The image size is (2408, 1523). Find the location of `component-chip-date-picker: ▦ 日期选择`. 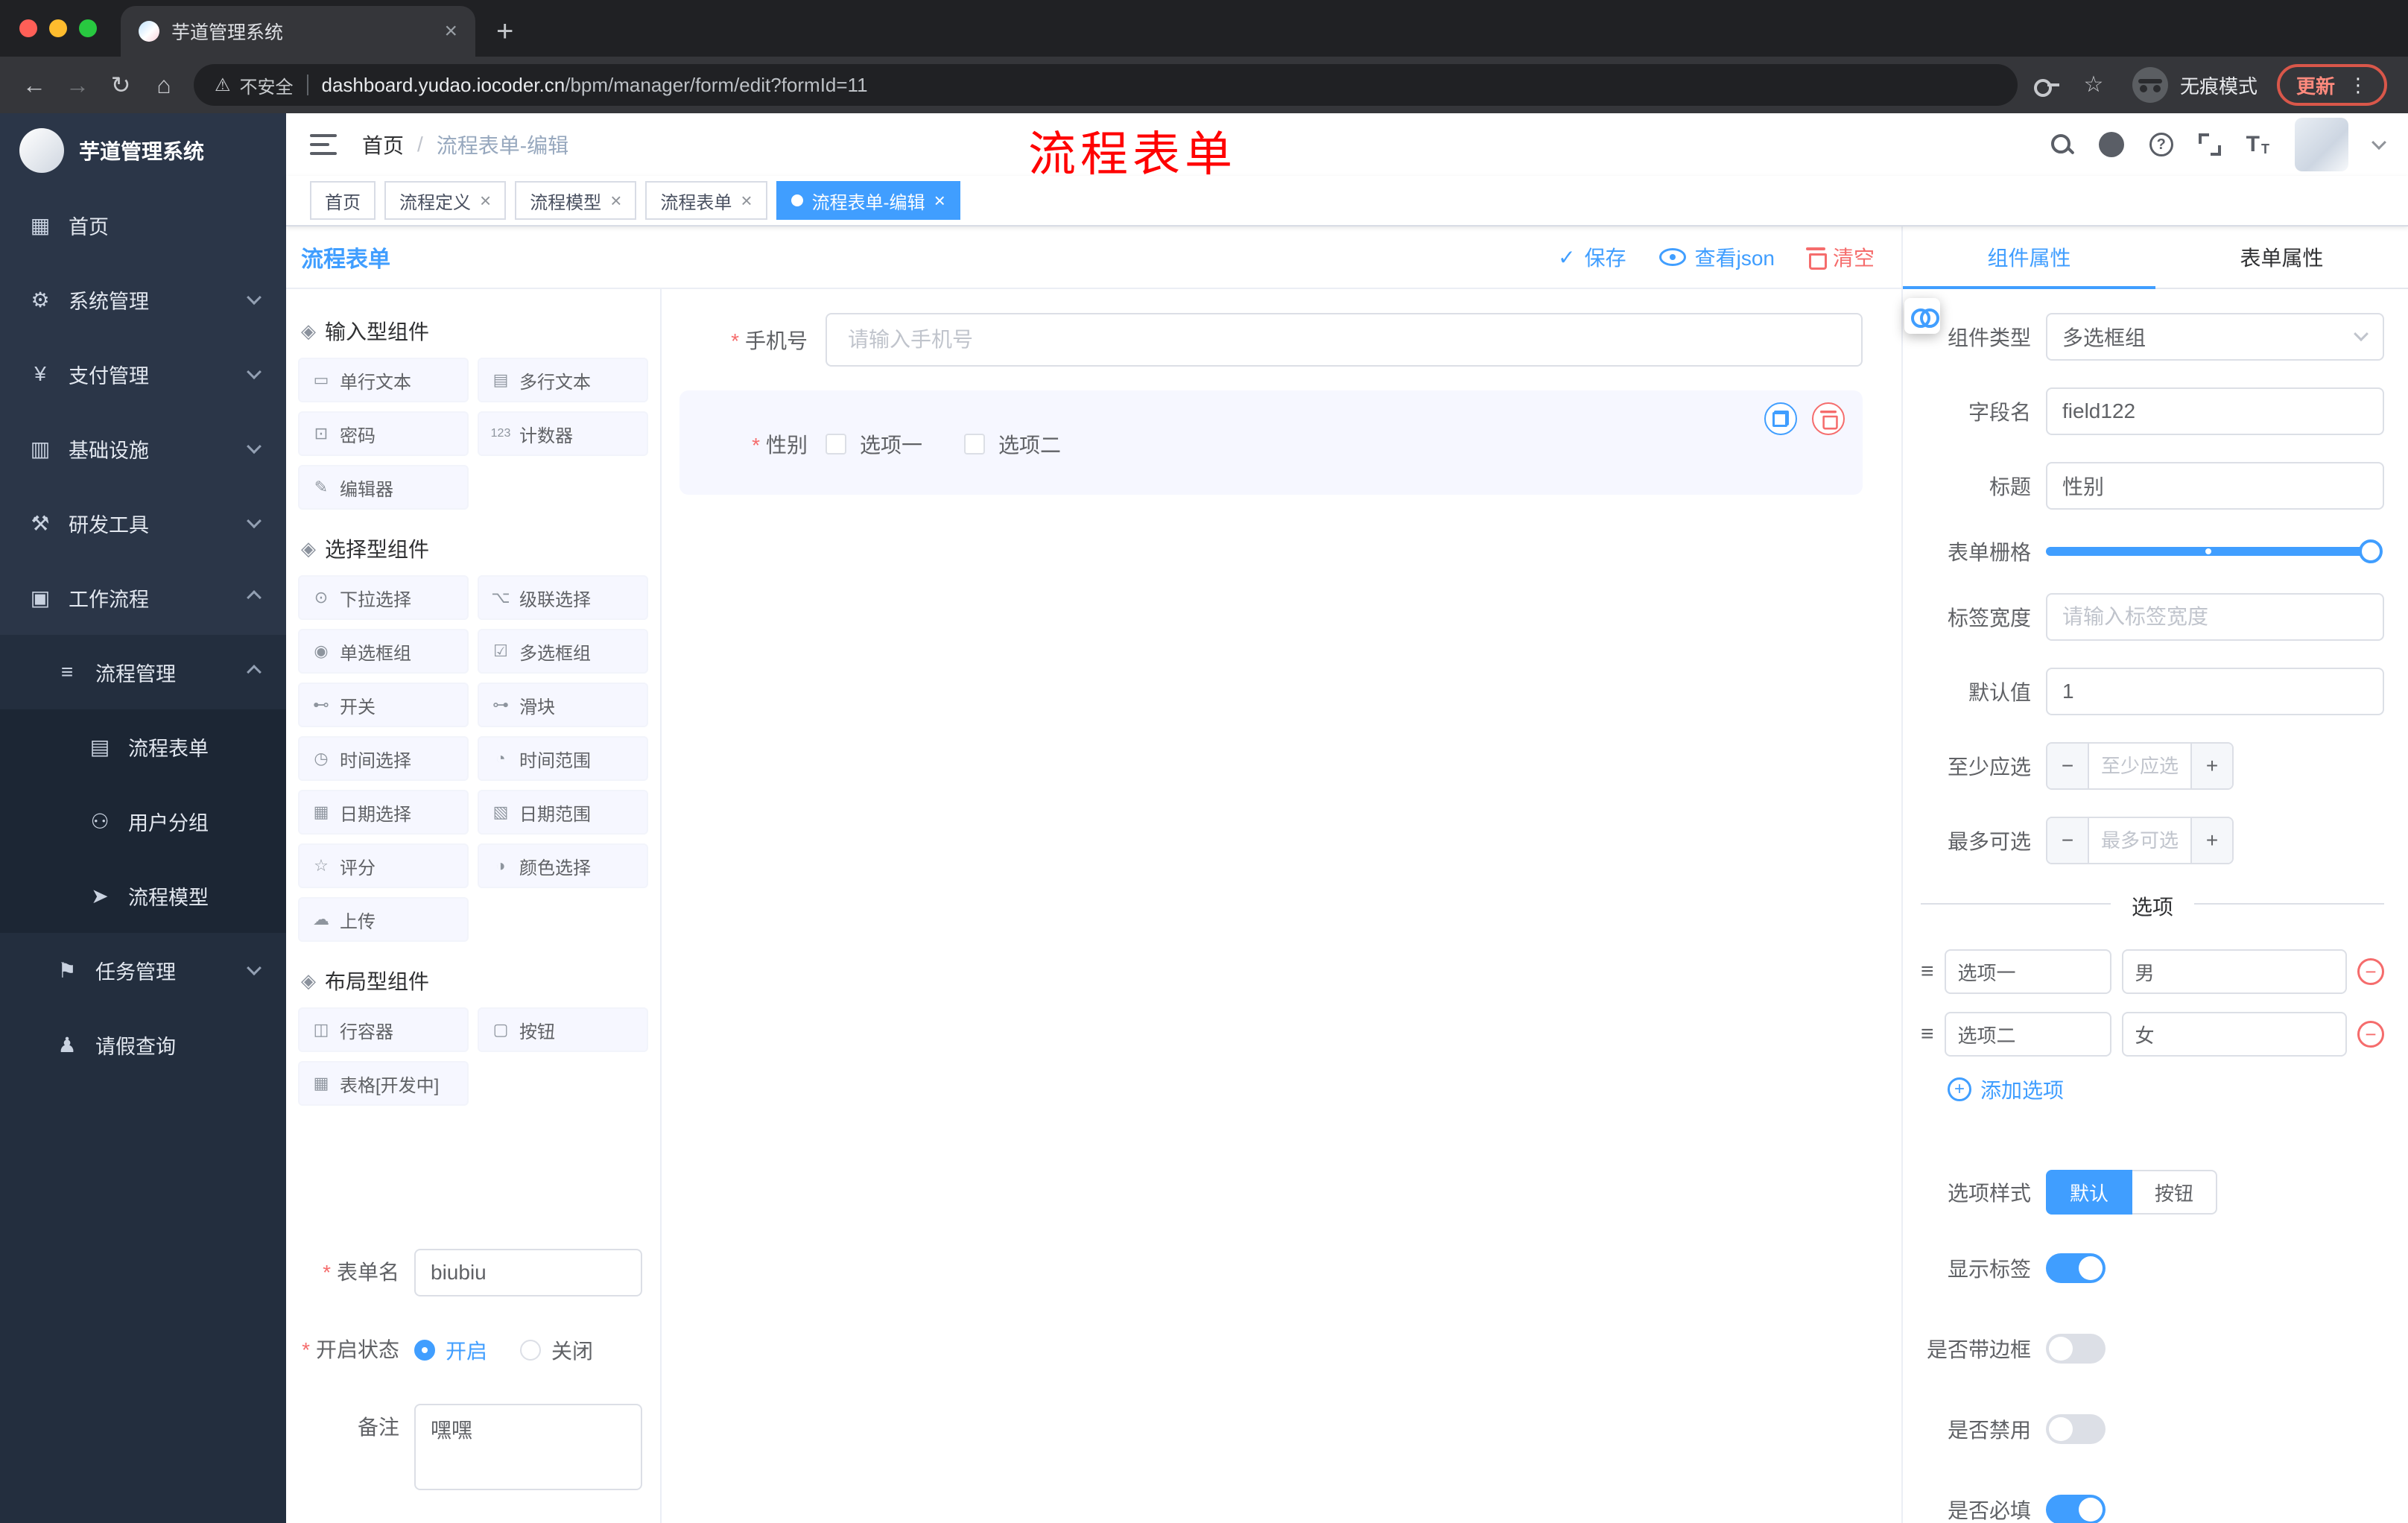

component-chip-date-picker: ▦ 日期选择 is located at coordinates (383, 812).